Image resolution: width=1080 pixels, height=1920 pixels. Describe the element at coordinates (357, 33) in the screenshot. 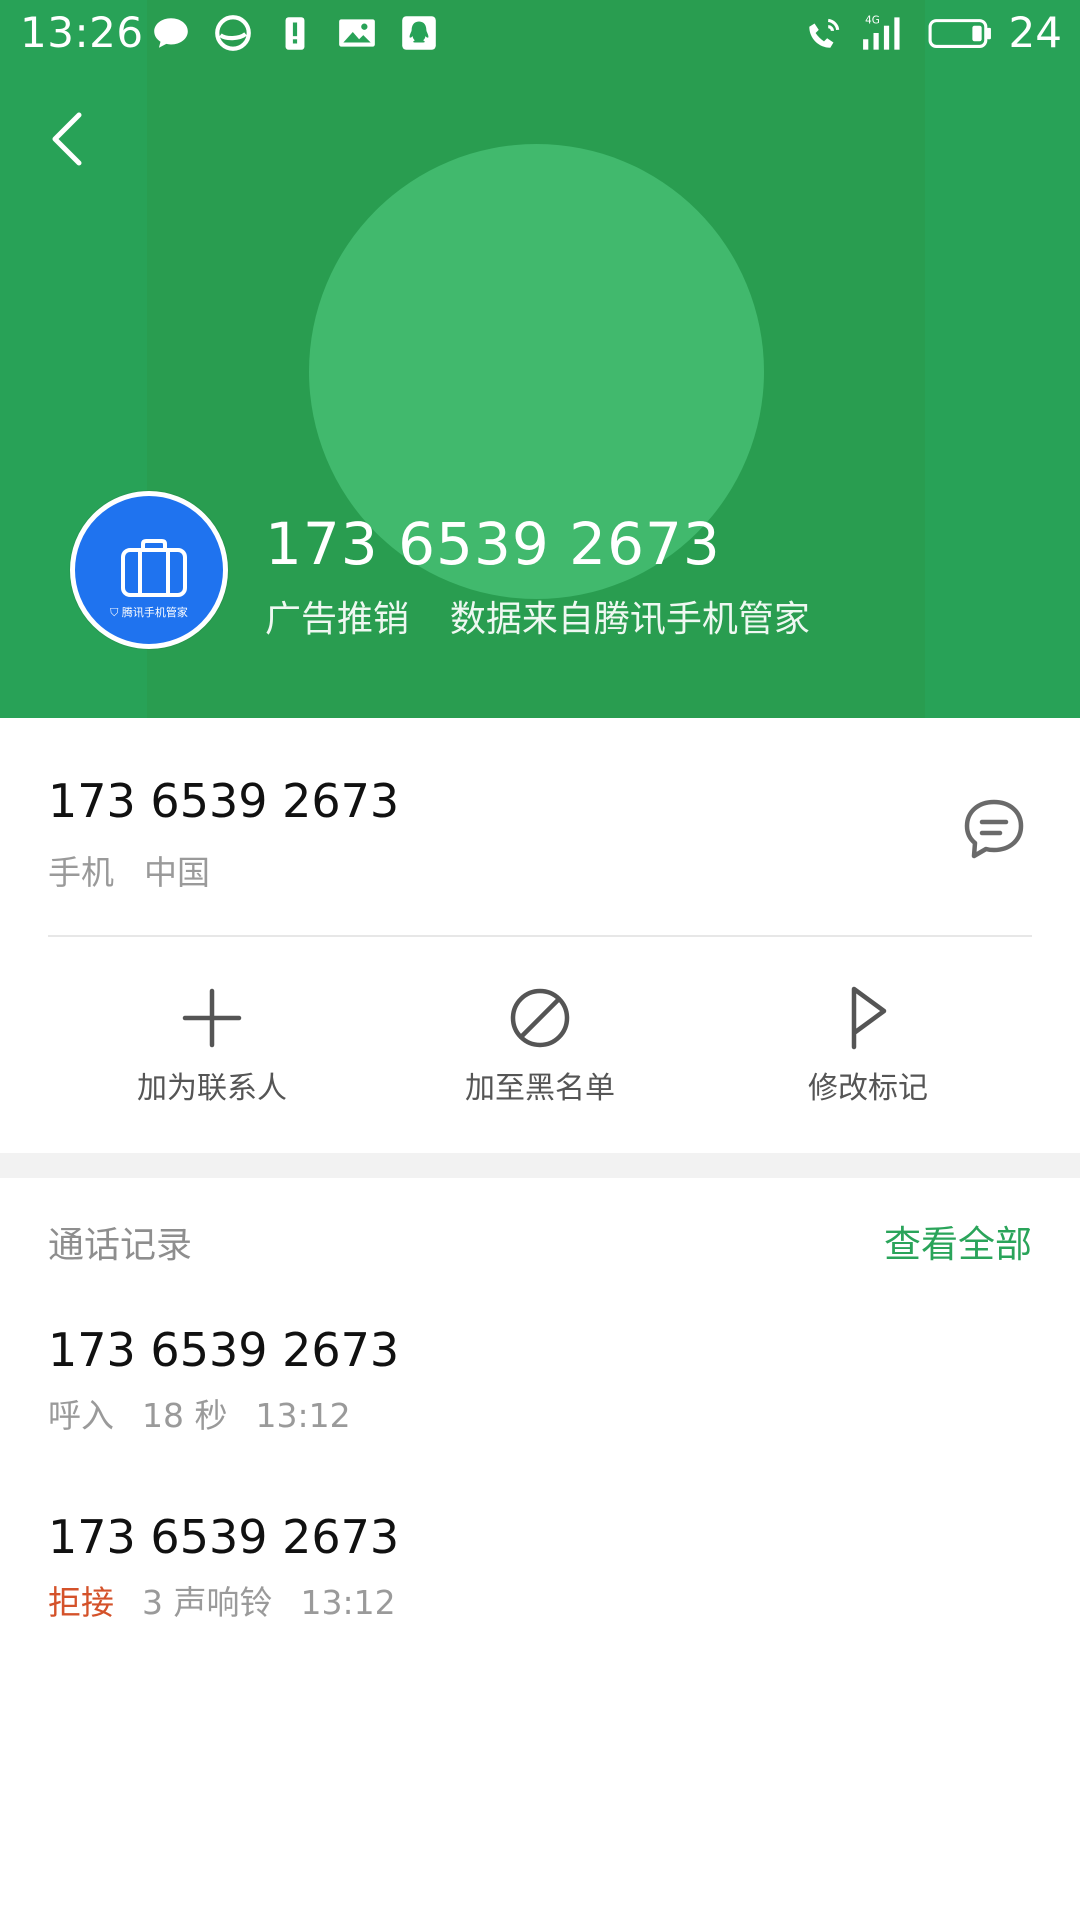

I see `image-icon` at that location.